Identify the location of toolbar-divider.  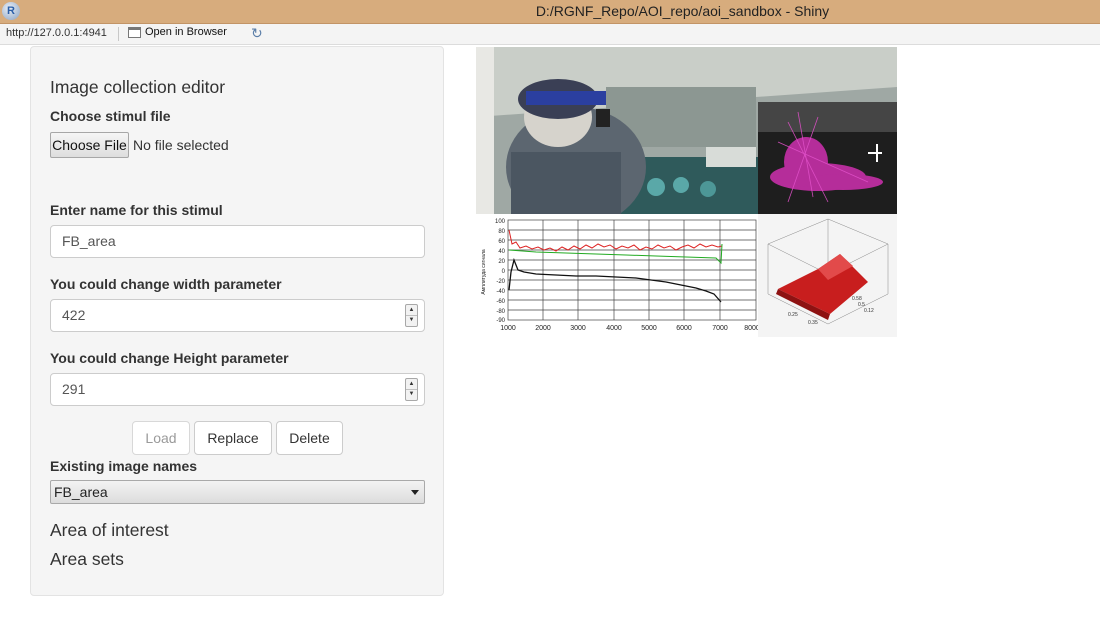
(118, 34).